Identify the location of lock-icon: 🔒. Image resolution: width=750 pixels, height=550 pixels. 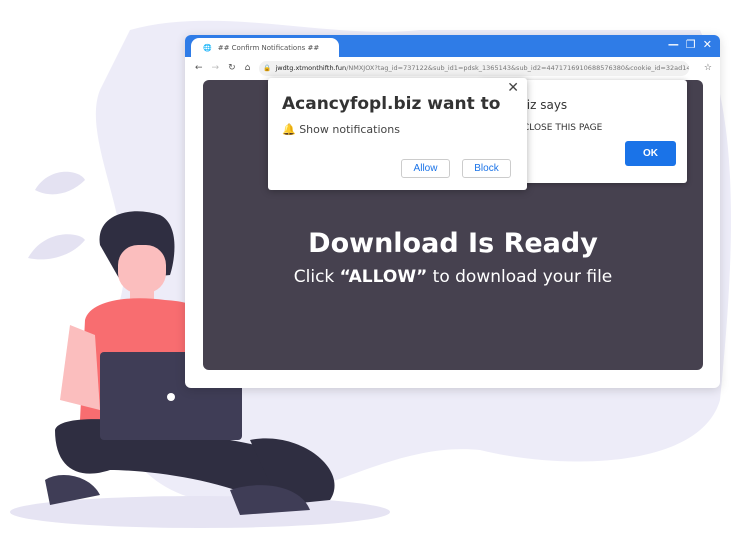
(267, 68).